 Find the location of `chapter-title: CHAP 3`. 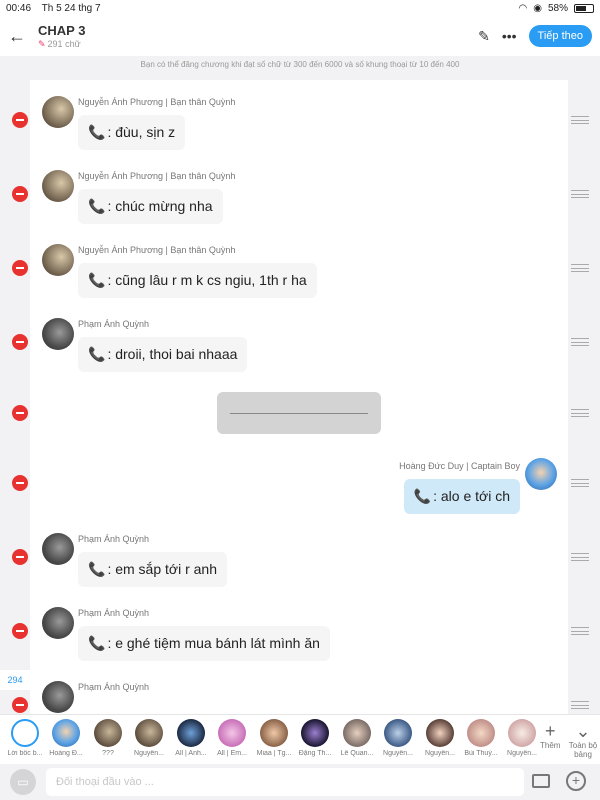

chapter-title: CHAP 3 is located at coordinates (62, 30).